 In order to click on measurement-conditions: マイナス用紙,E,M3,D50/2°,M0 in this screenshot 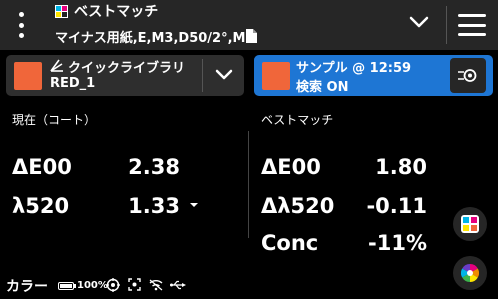, I will do `click(155, 36)`.